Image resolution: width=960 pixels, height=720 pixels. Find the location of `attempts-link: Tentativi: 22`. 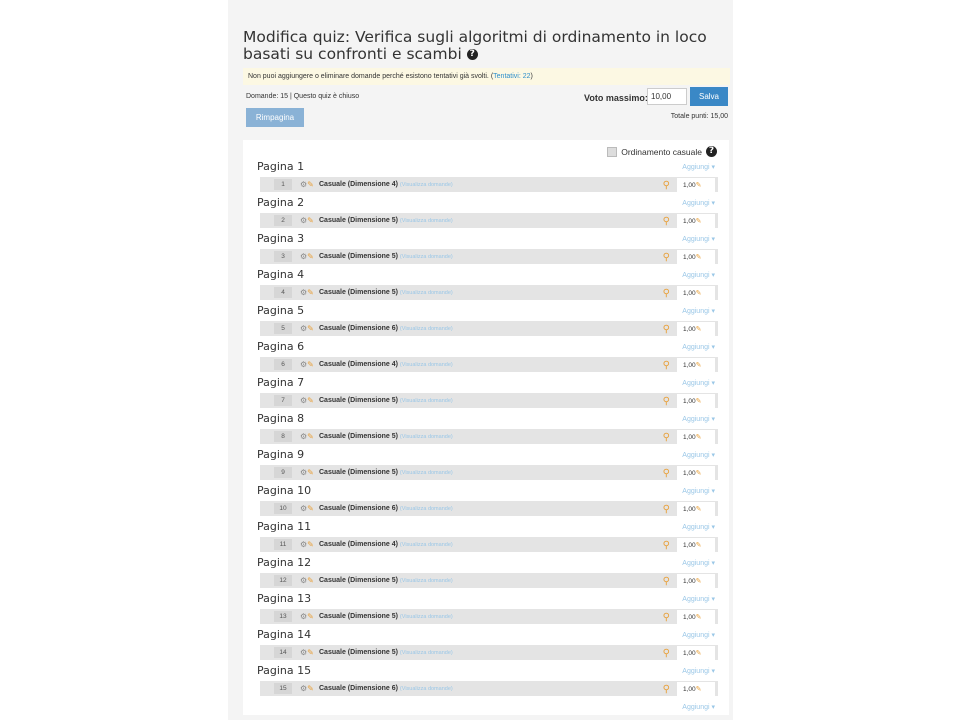

attempts-link: Tentativi: 22 is located at coordinates (511, 76).